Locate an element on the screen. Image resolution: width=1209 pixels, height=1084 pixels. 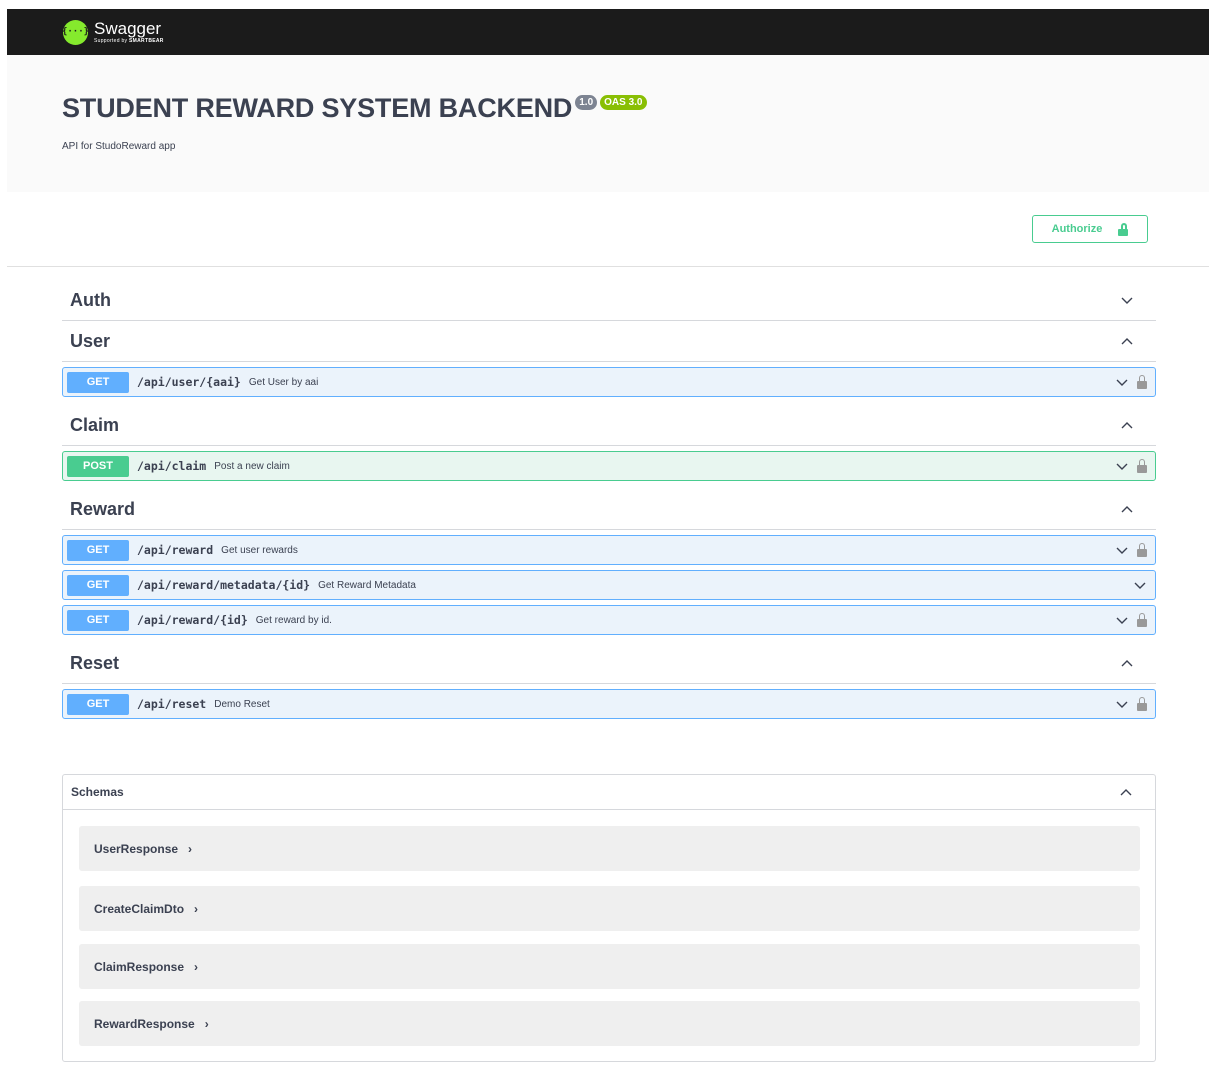
method-badge: POST is located at coordinates (98, 466).